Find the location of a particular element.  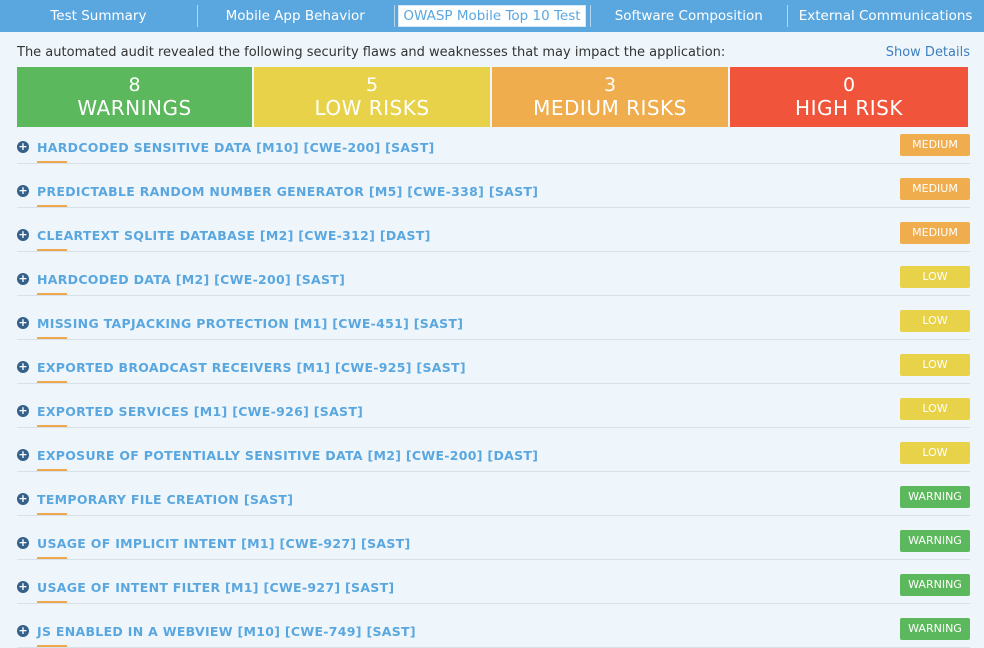

tab-software-composition: Software Composition is located at coordinates (688, 16).